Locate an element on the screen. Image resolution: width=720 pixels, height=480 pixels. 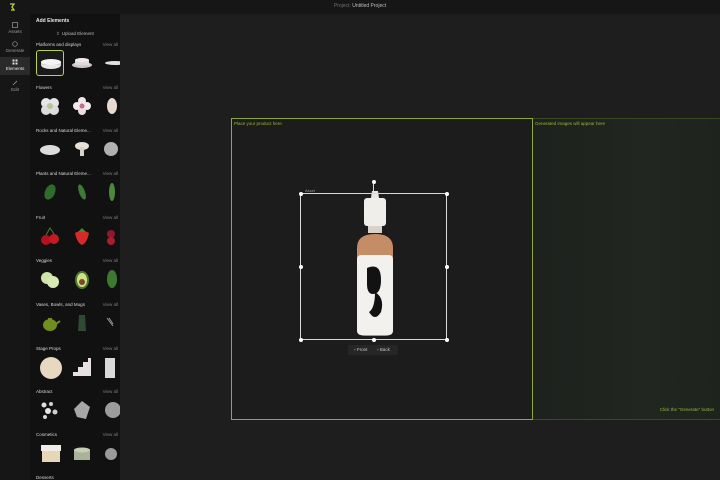
stairs-thumbnail is located at coordinates (82, 367).